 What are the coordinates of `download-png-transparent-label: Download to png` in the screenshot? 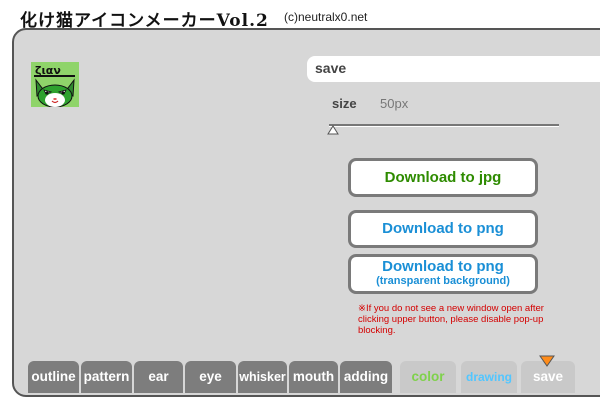 It's located at (443, 266).